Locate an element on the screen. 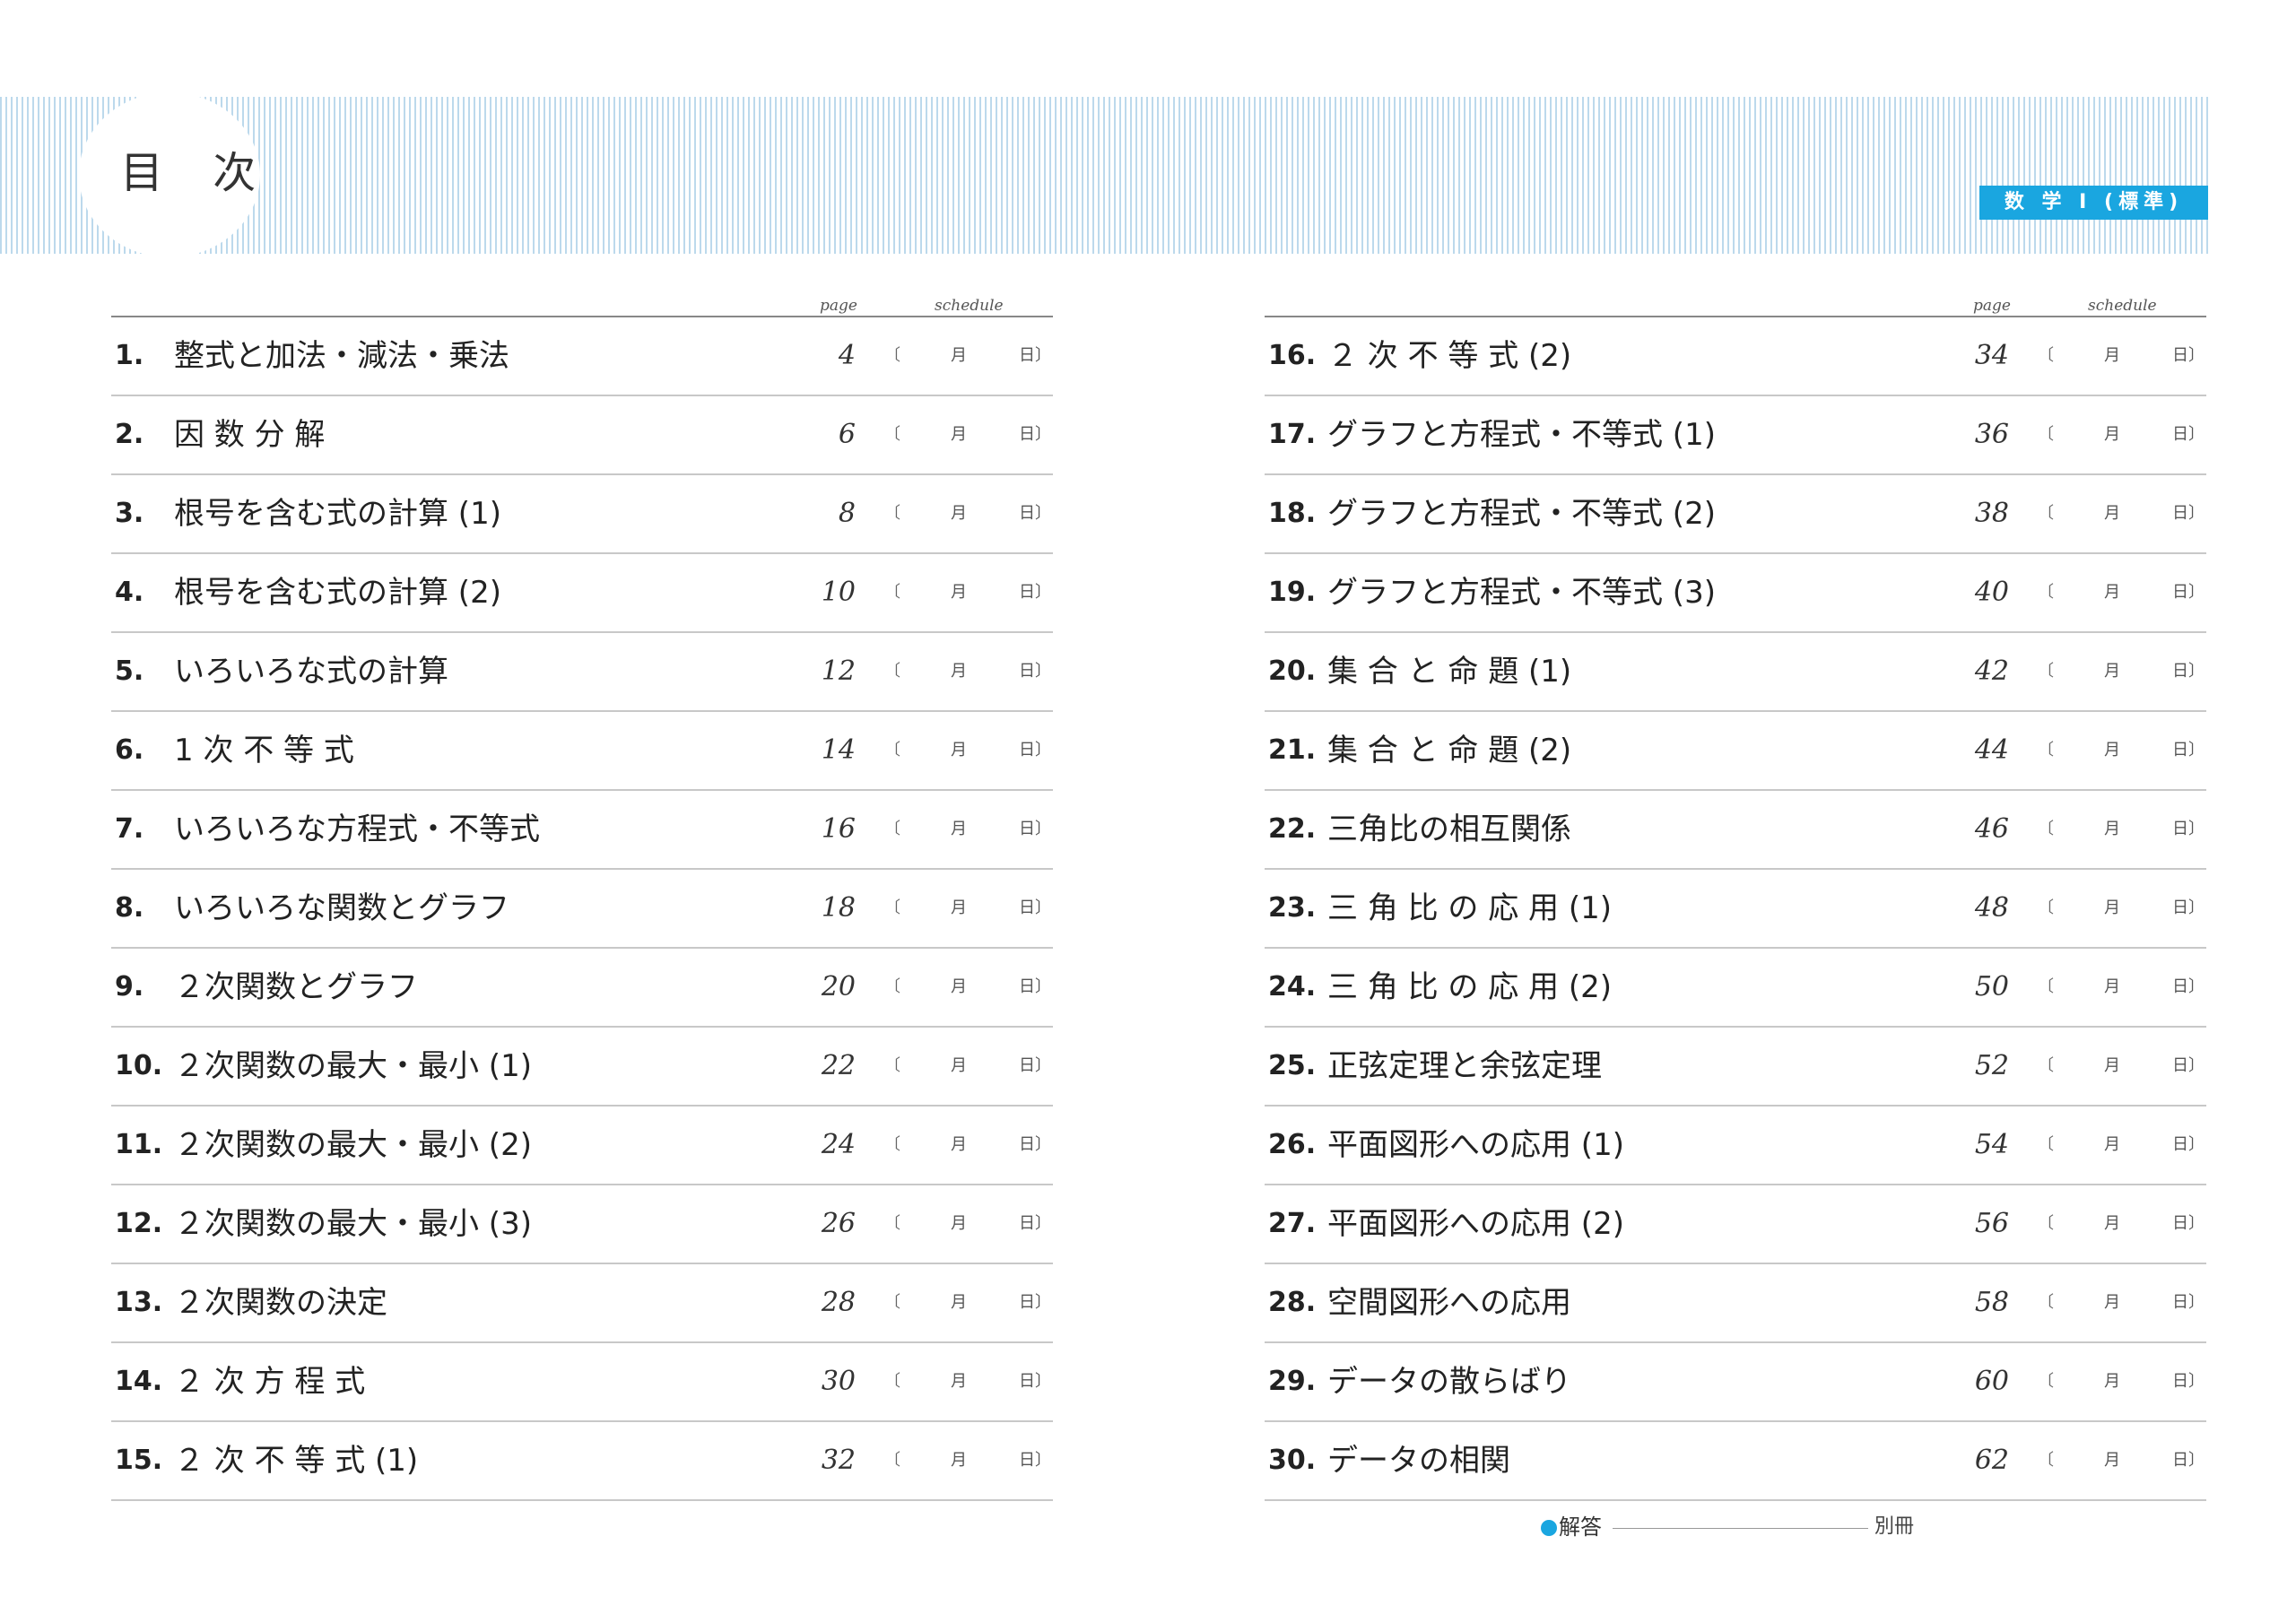 Image resolution: width=2296 pixels, height=1623 pixels. toc-row: 29. データの散らばり 60 〔 月 日〕 is located at coordinates (1735, 1382).